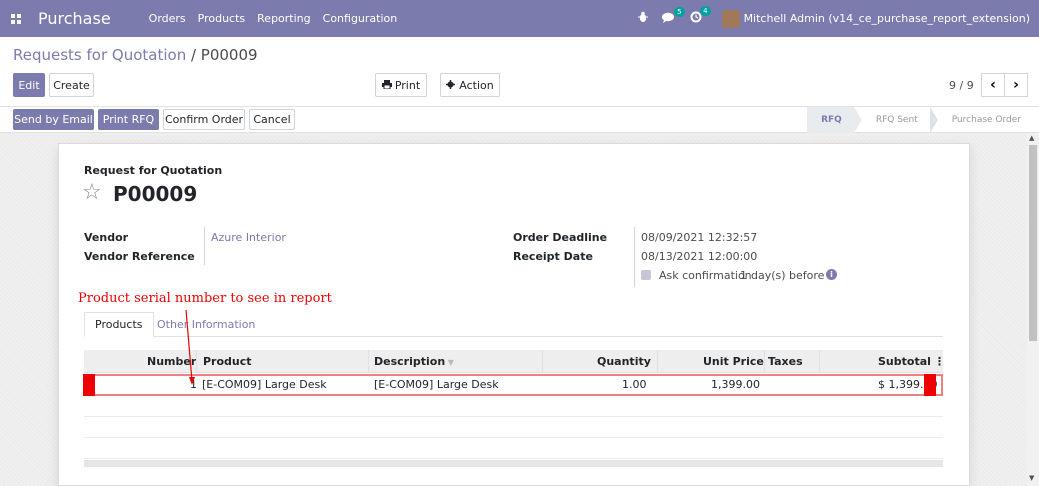 The width and height of the screenshot is (1039, 486). I want to click on ask-confirmation-checkbox, so click(646, 275).